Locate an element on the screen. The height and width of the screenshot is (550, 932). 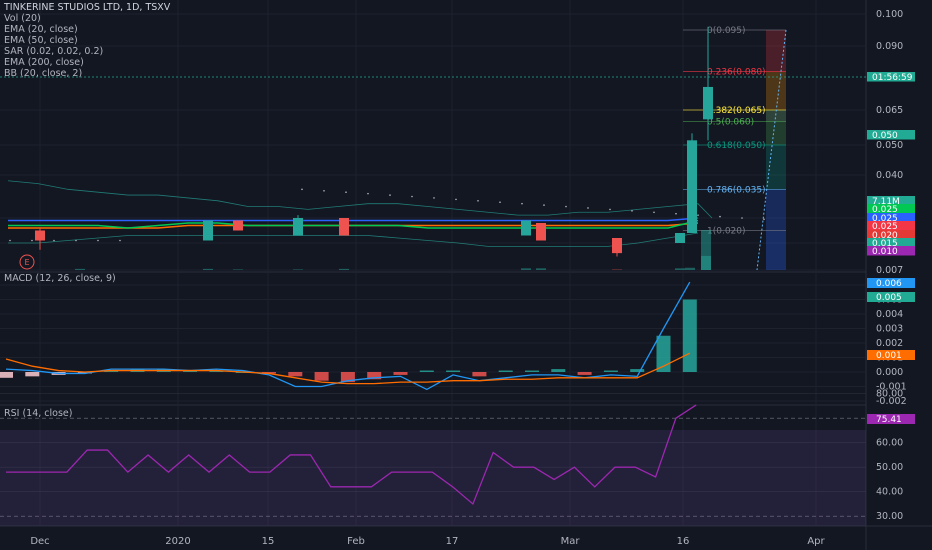
fib-level-label: 1(0.020) is located at coordinates (726, 232).